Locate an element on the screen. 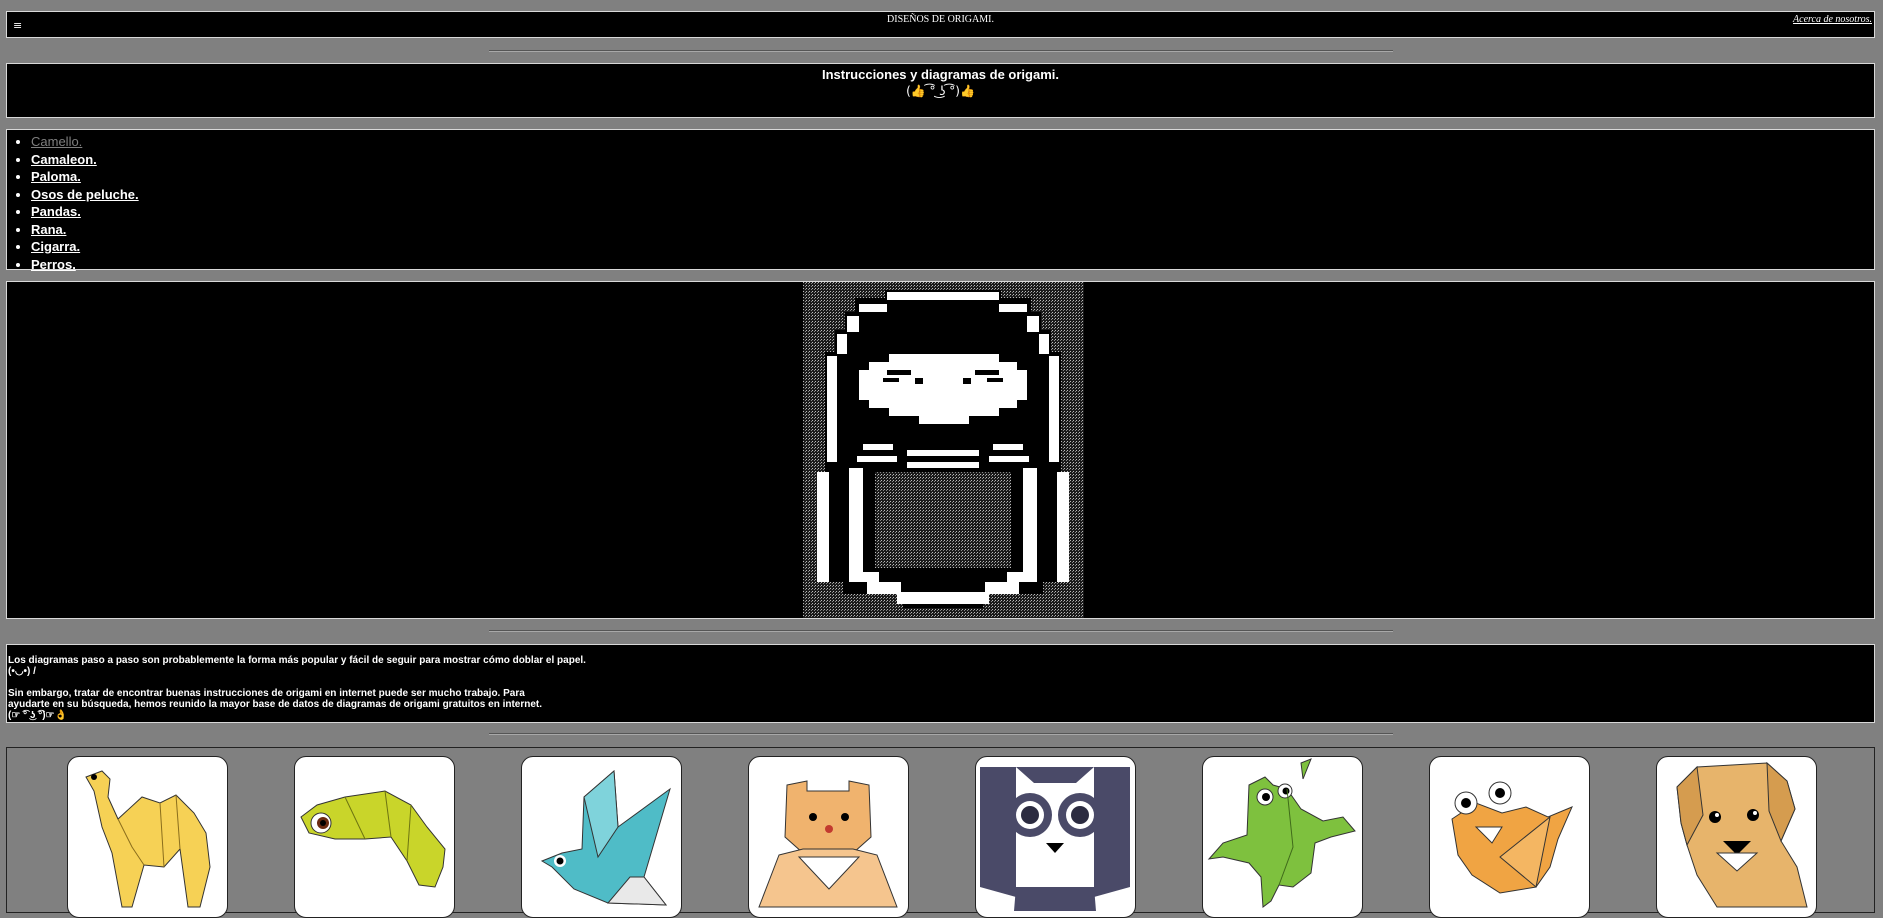 The width and height of the screenshot is (1883, 918). nav-link-camello: Camello. is located at coordinates (56, 141).